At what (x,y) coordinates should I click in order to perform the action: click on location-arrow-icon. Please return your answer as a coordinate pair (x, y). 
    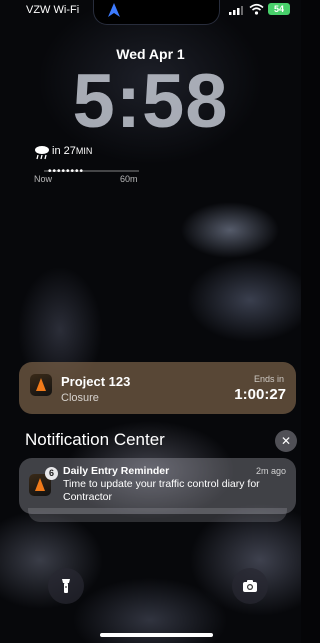
    Looking at the image, I should click on (114, 10).